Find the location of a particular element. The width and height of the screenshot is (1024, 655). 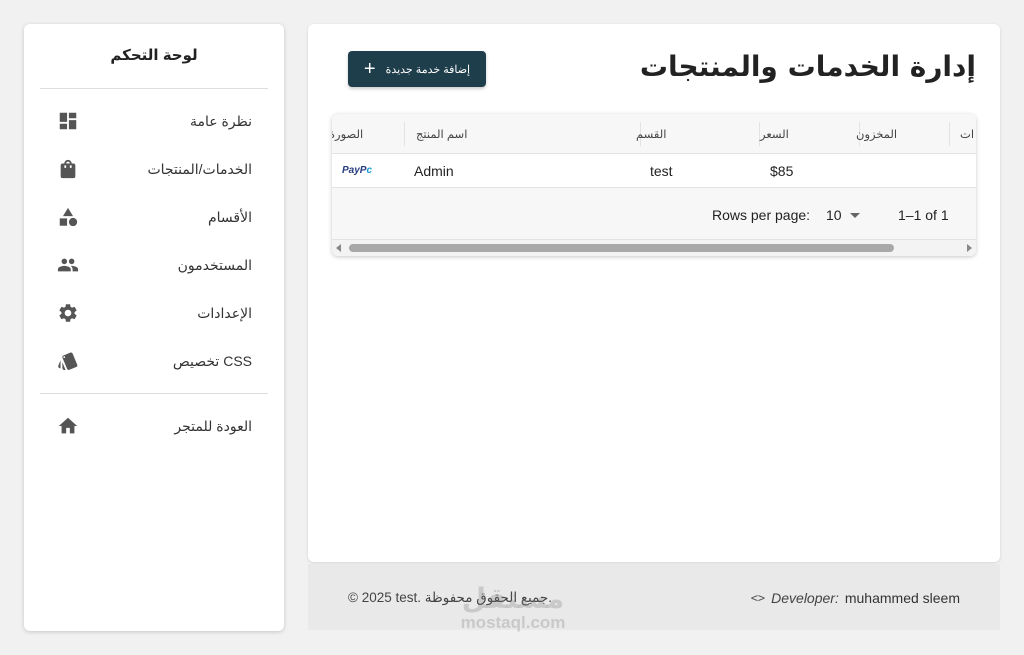

column-header-actions: ات is located at coordinates (968, 133).